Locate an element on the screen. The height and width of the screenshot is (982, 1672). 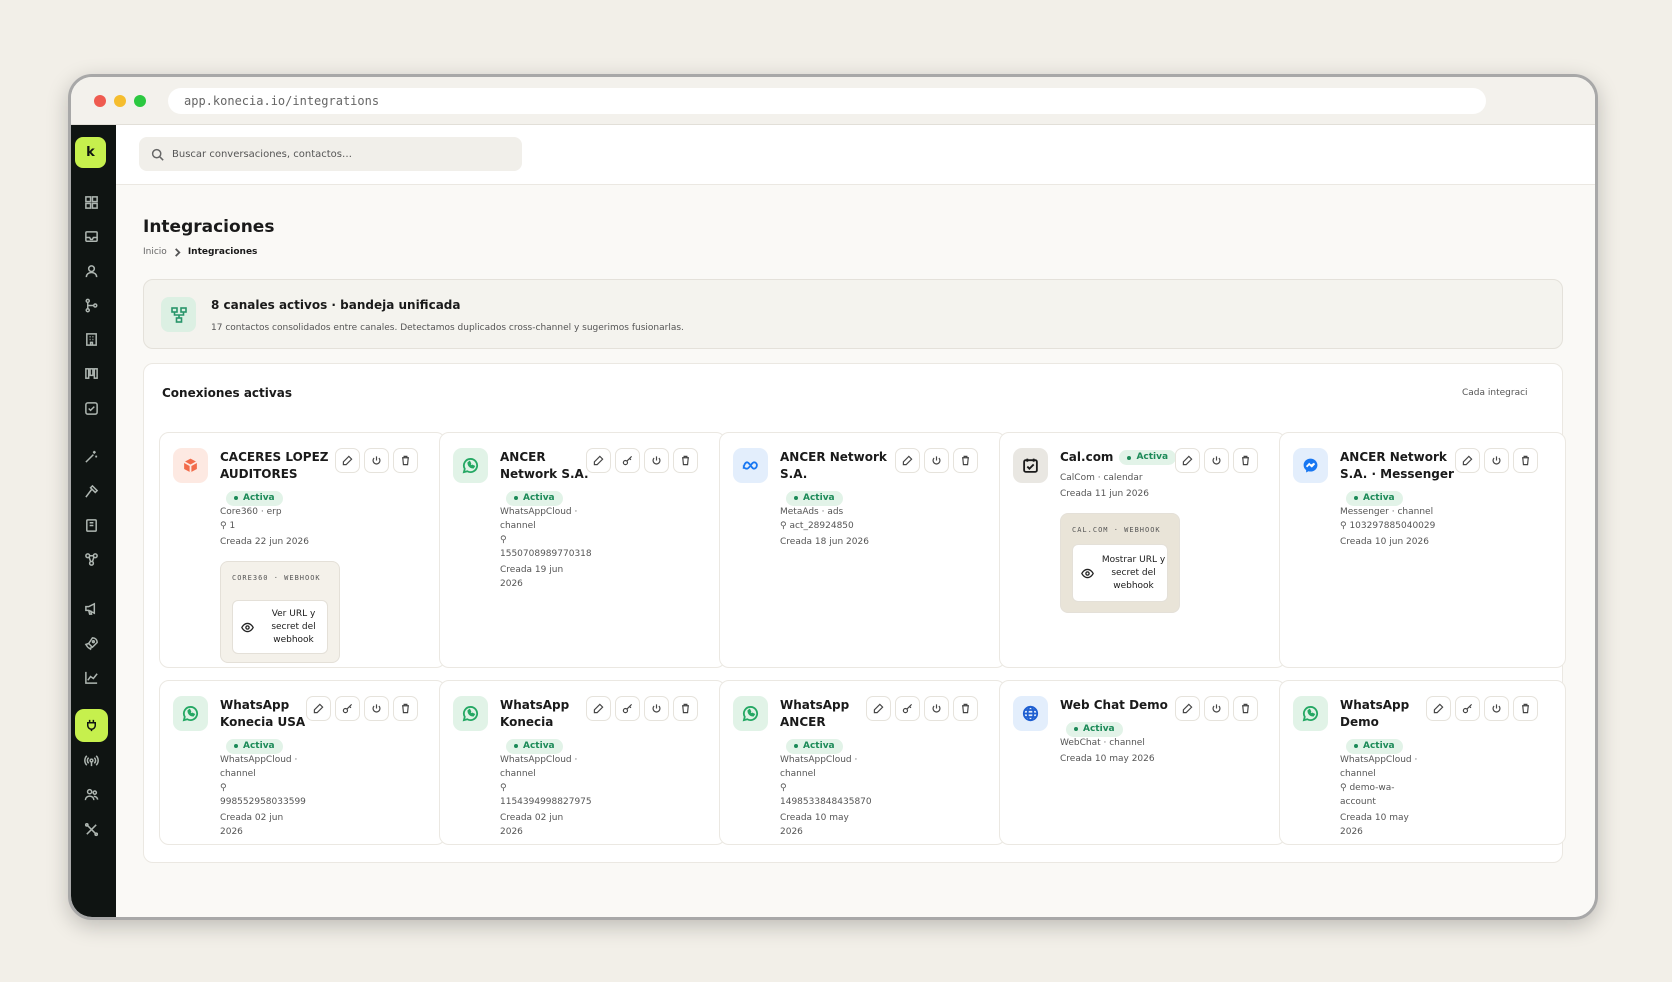
sidebar-item-inbox is located at coordinates (91, 236).